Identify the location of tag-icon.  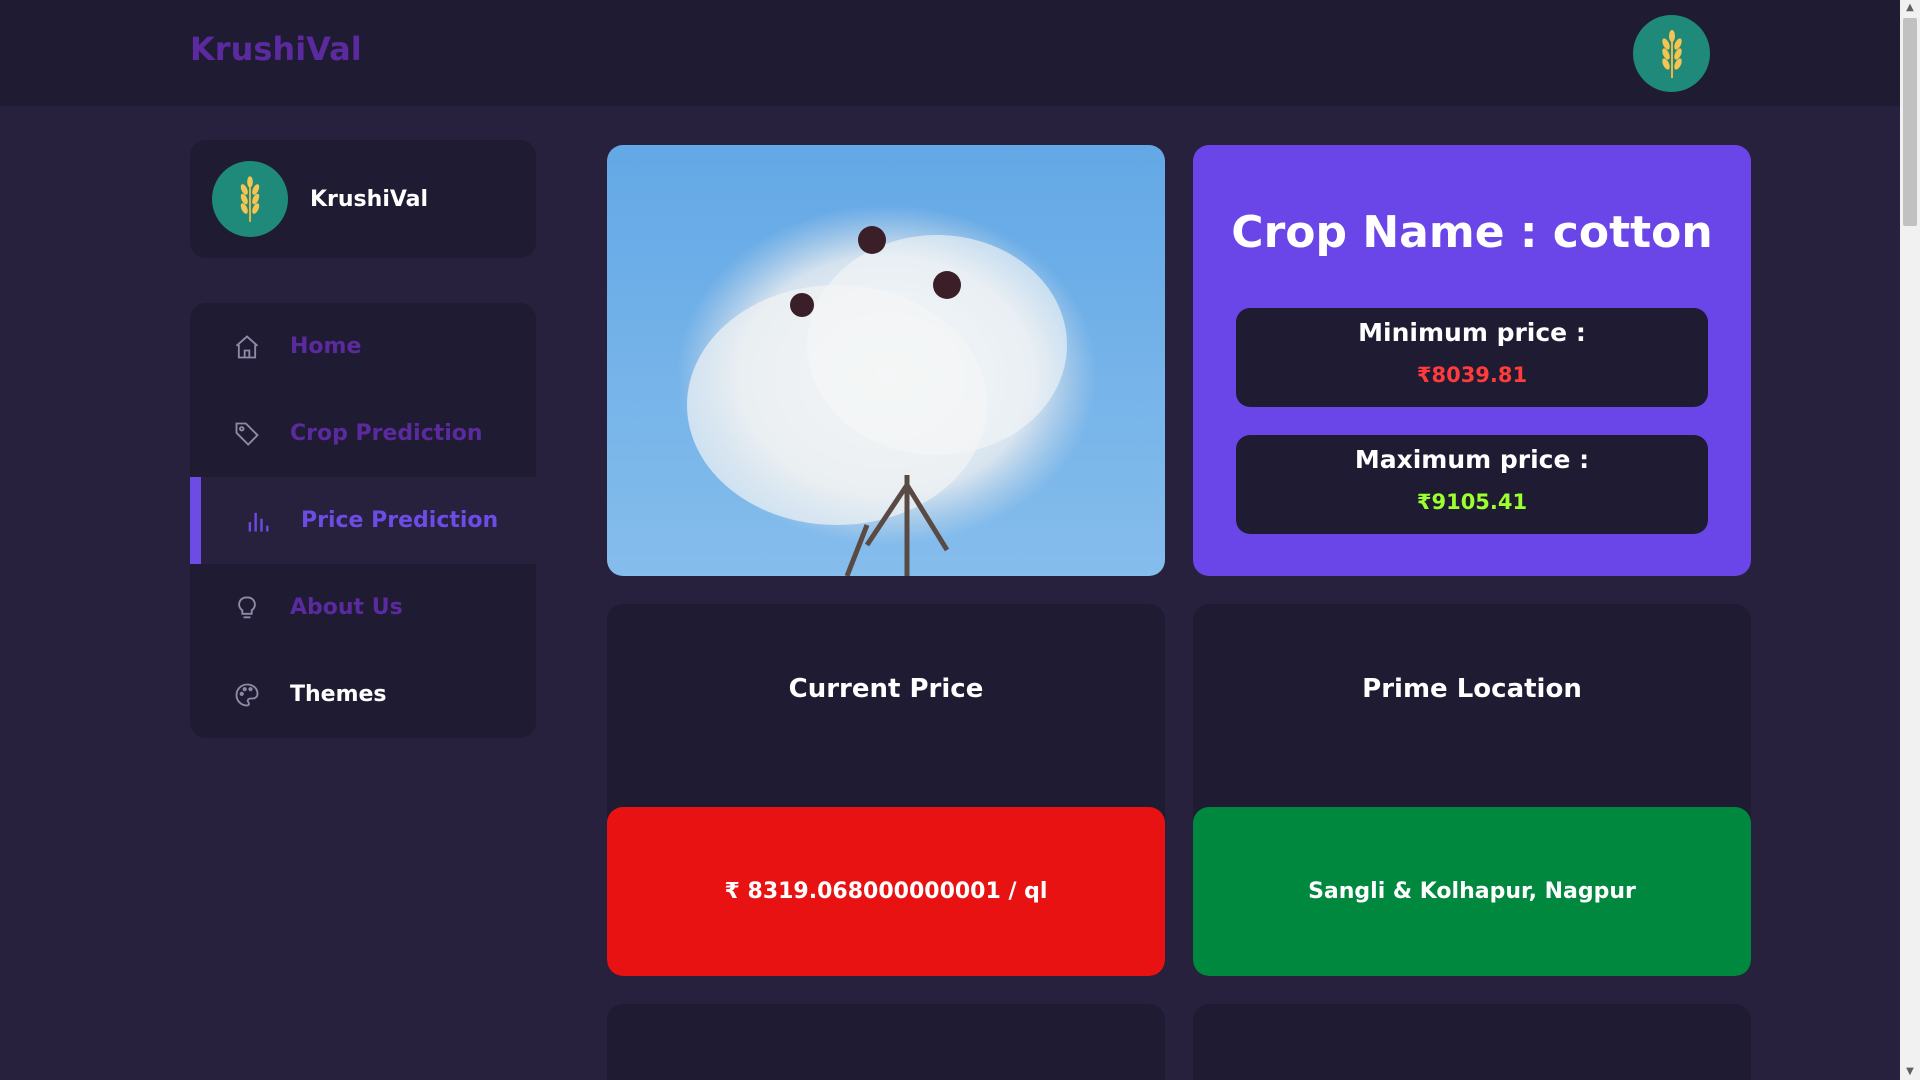
(247, 434).